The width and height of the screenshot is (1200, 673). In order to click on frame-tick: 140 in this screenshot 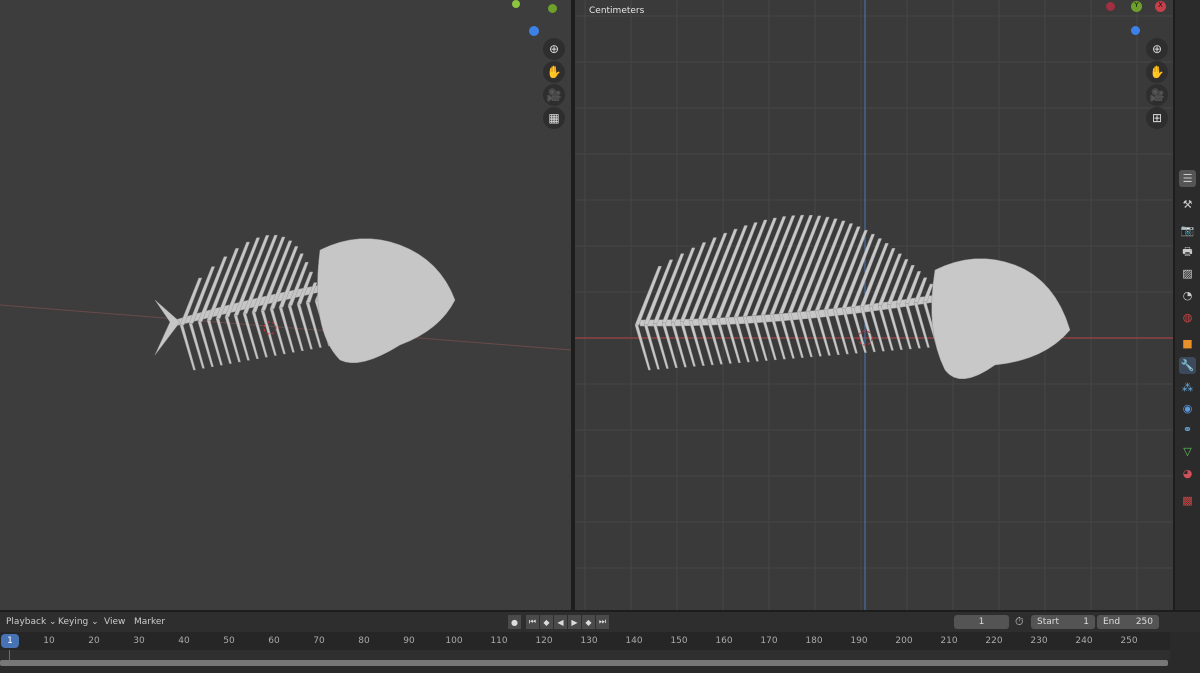, I will do `click(634, 641)`.